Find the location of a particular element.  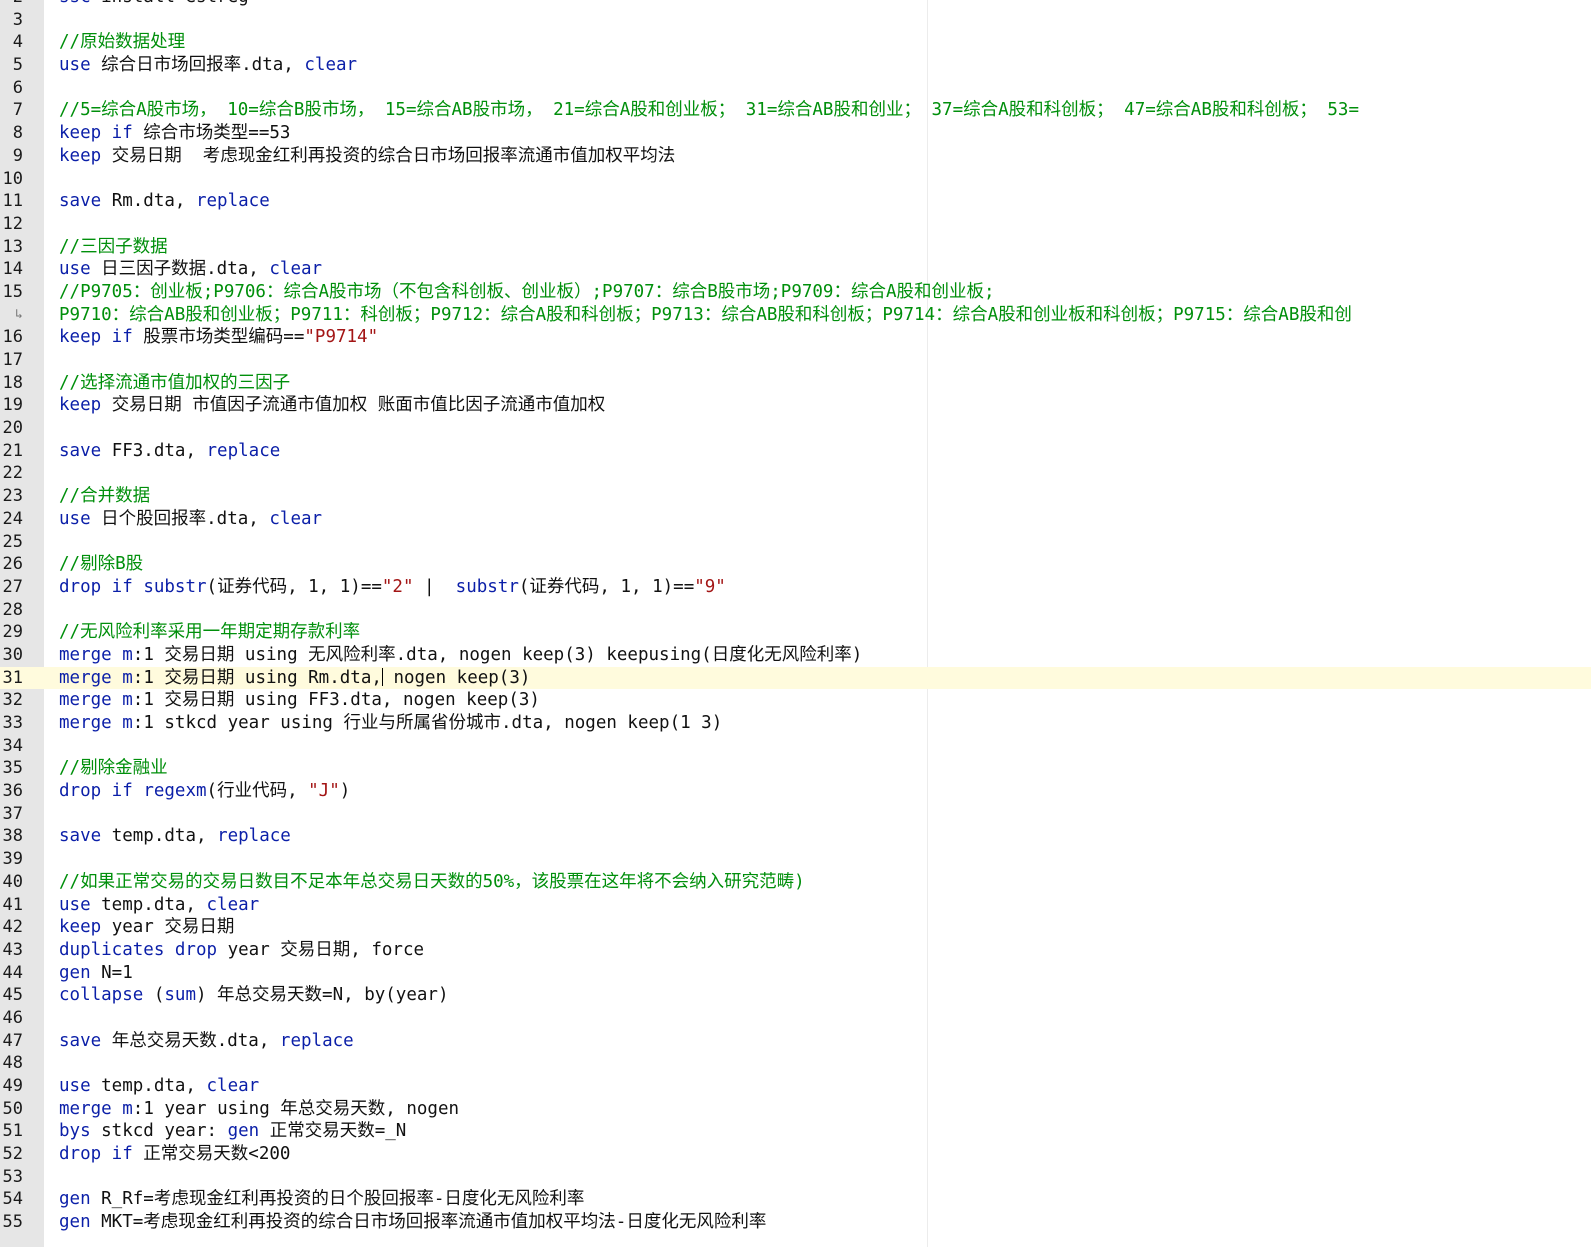

keyword-token: ssc is located at coordinates (75, 3).